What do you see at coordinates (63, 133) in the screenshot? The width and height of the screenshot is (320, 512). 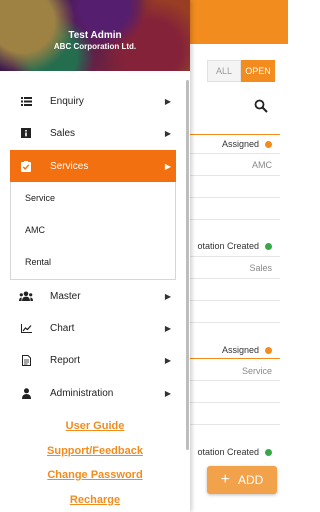 I see `menu-label: Sales` at bounding box center [63, 133].